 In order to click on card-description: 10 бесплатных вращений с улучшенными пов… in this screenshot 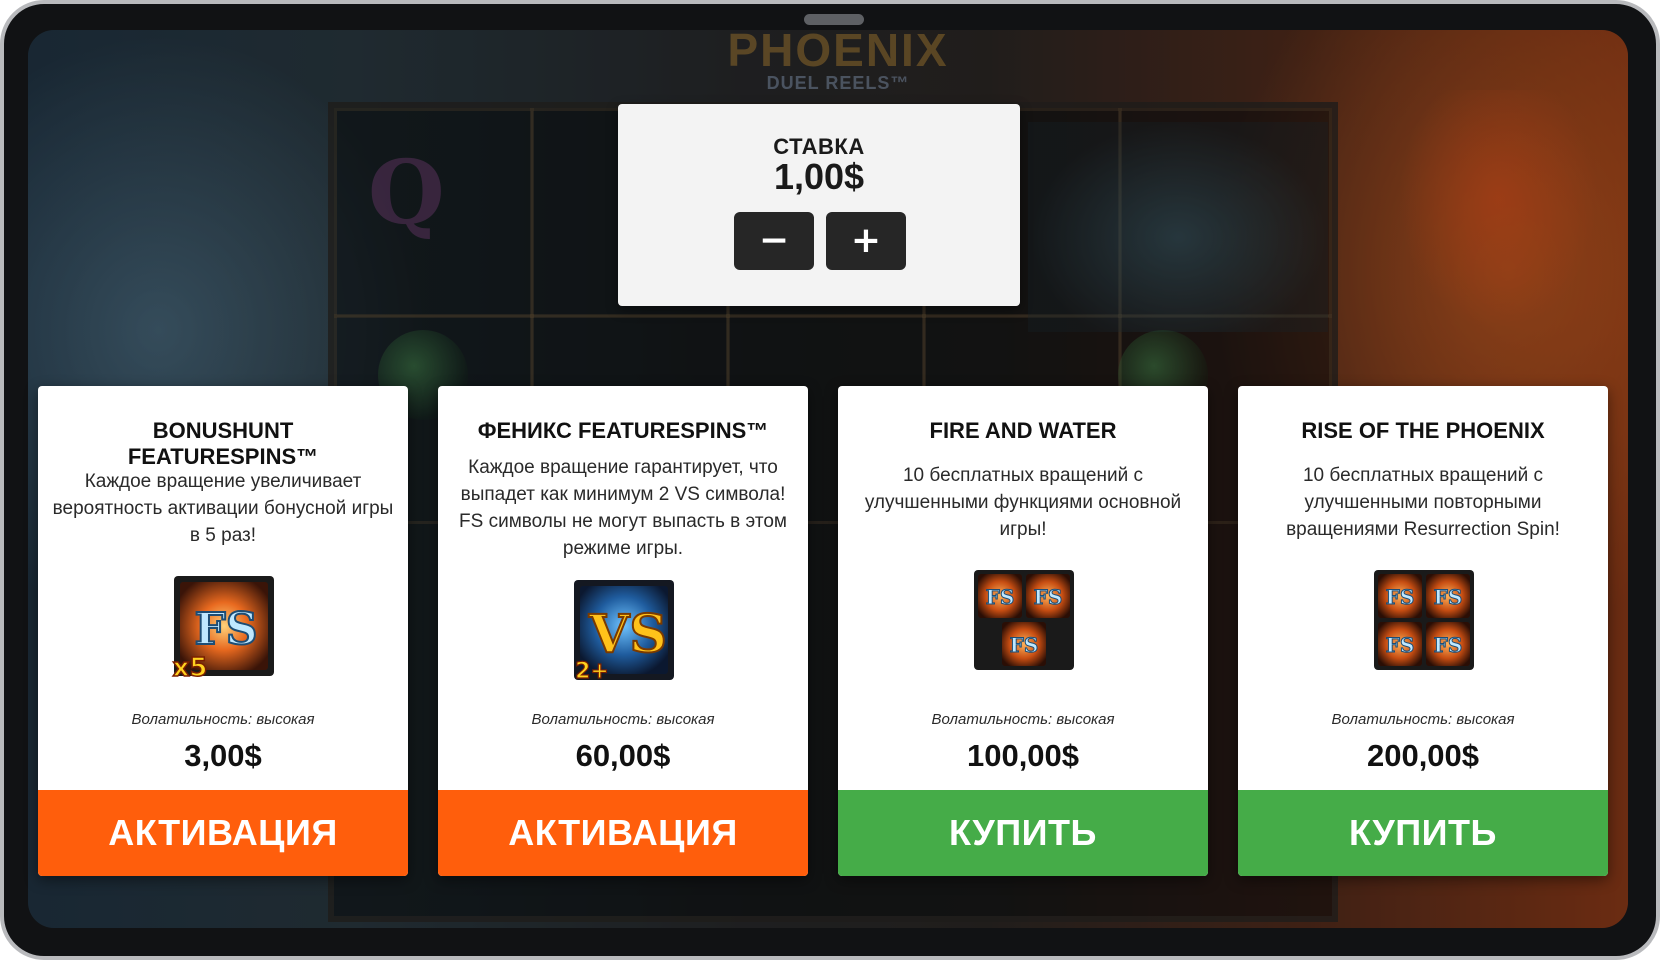, I will do `click(1423, 502)`.